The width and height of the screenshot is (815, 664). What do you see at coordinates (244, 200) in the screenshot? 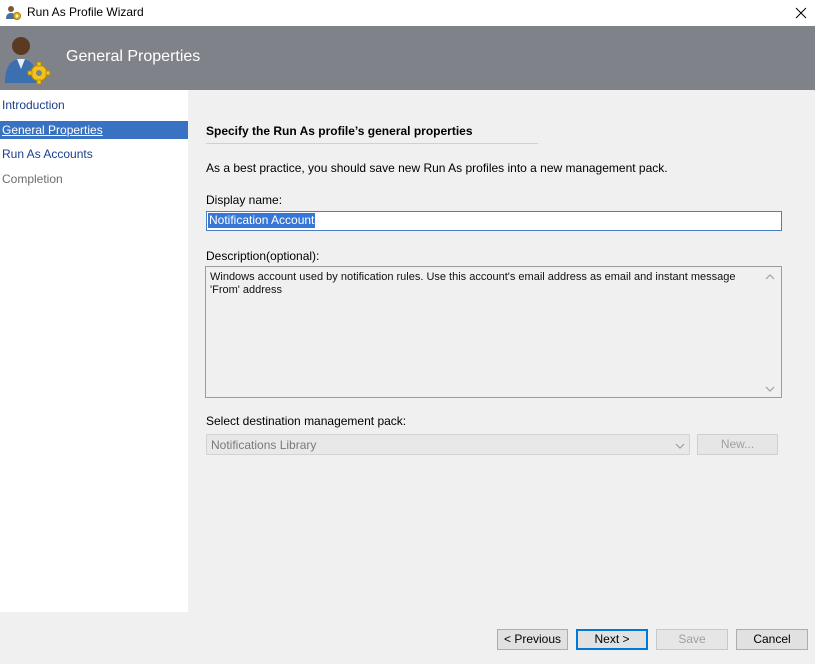
I see `display-name-label: Display name:` at bounding box center [244, 200].